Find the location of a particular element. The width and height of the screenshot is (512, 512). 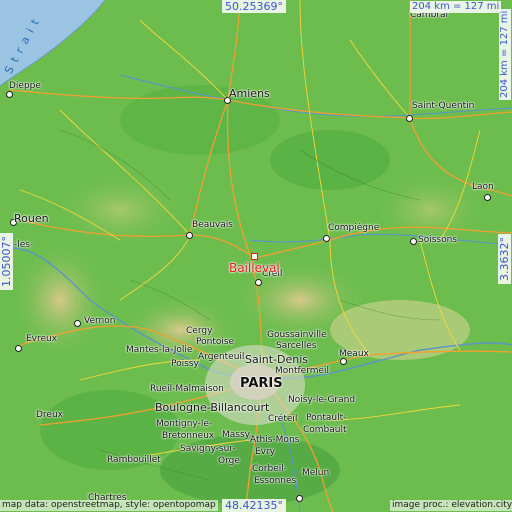

city-label-melun: Melun is located at coordinates (316, 473).